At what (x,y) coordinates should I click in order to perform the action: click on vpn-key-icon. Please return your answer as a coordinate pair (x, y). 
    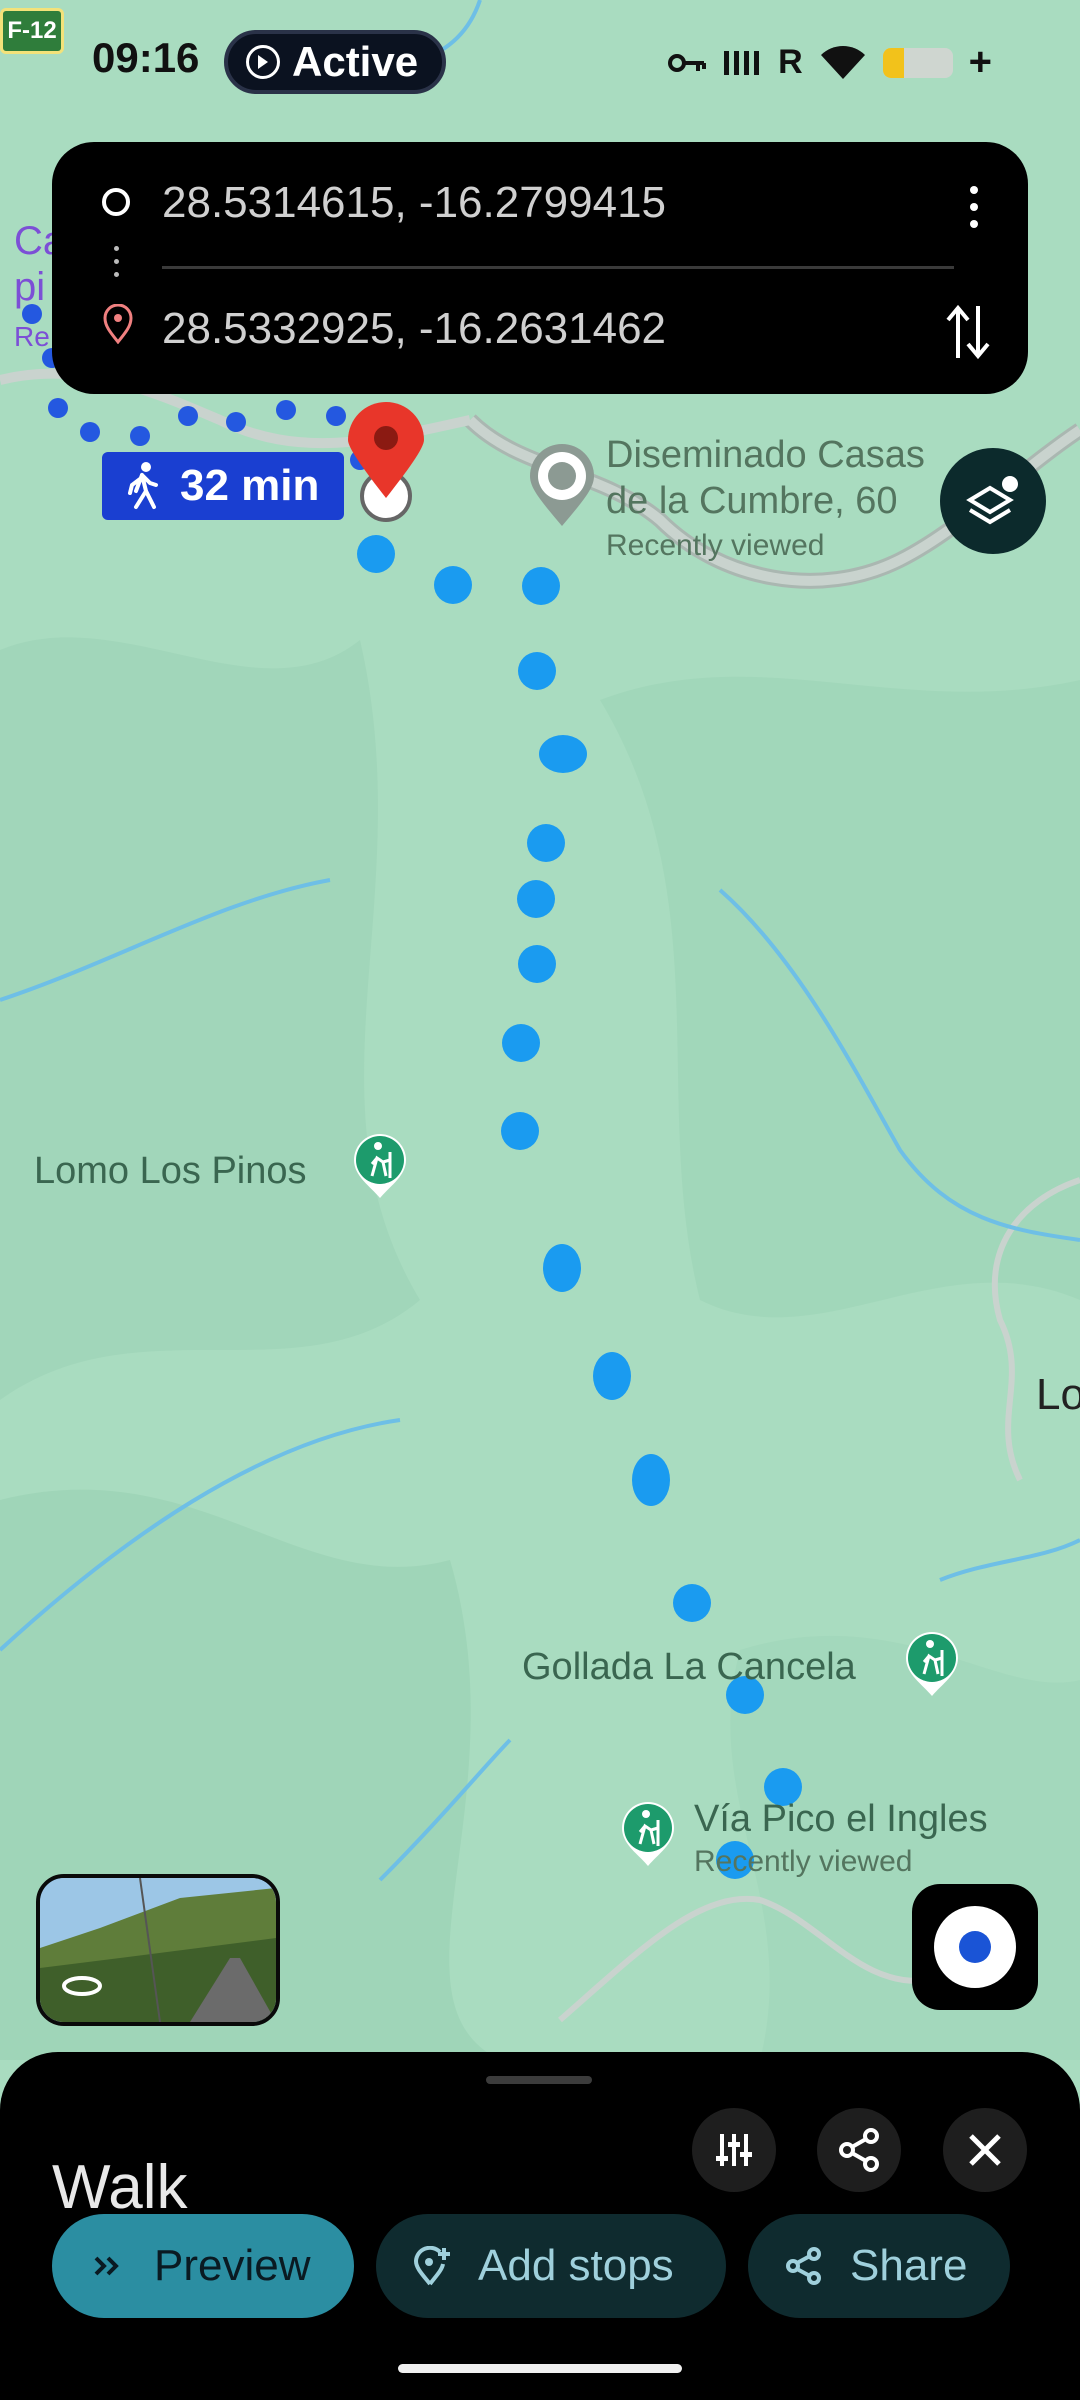
    Looking at the image, I should click on (687, 62).